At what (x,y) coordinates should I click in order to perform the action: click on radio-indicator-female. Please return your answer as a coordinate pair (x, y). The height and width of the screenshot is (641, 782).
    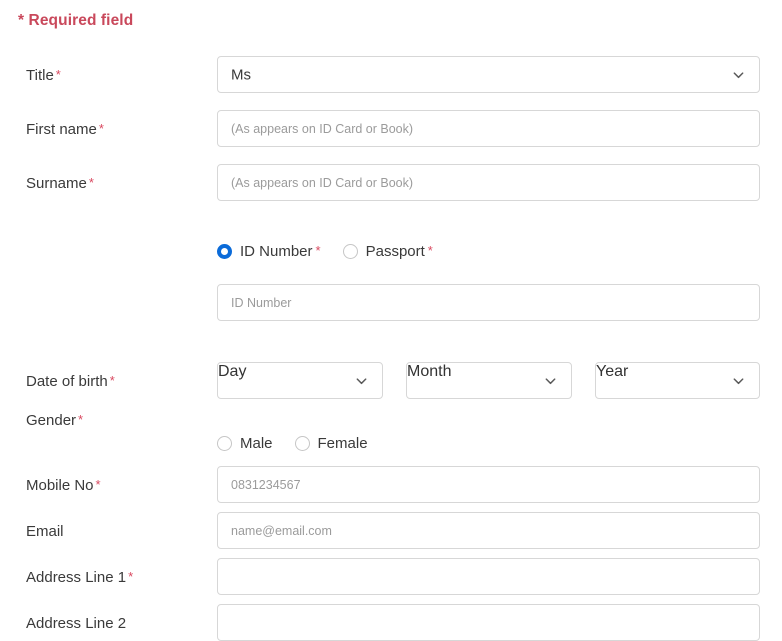
    Looking at the image, I should click on (302, 443).